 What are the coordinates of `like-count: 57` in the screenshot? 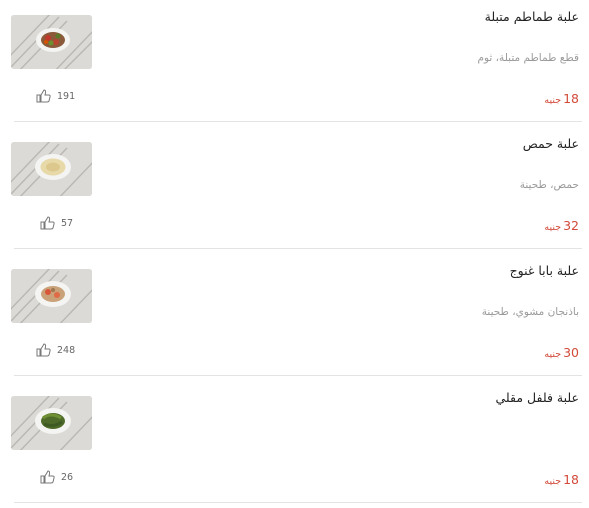 It's located at (67, 223).